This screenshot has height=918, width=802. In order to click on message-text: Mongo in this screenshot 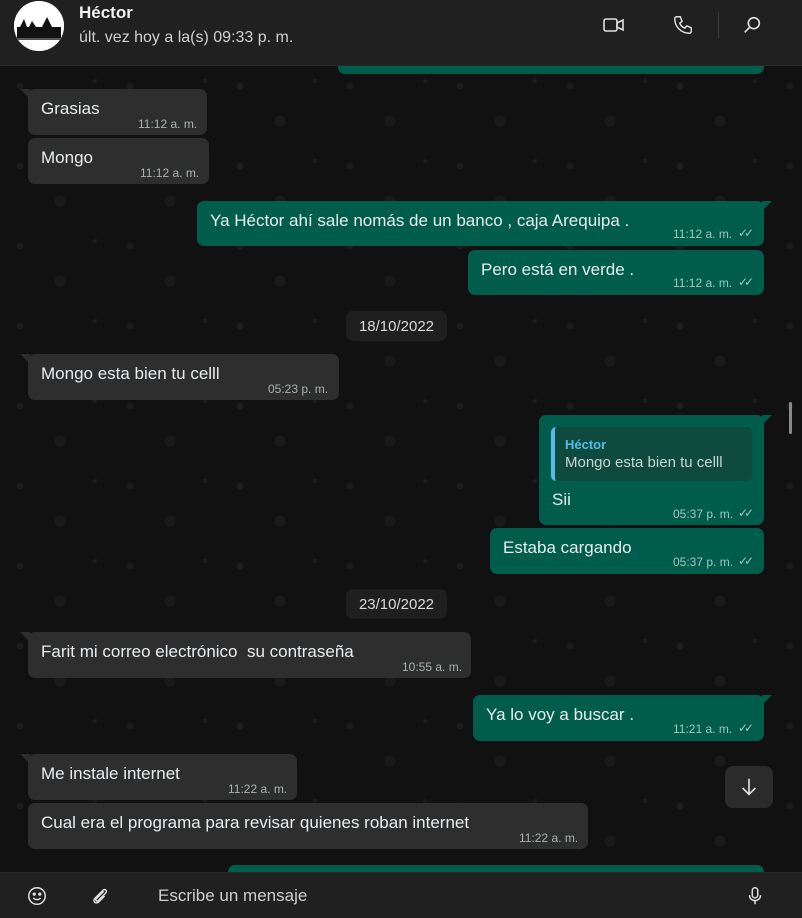, I will do `click(67, 157)`.